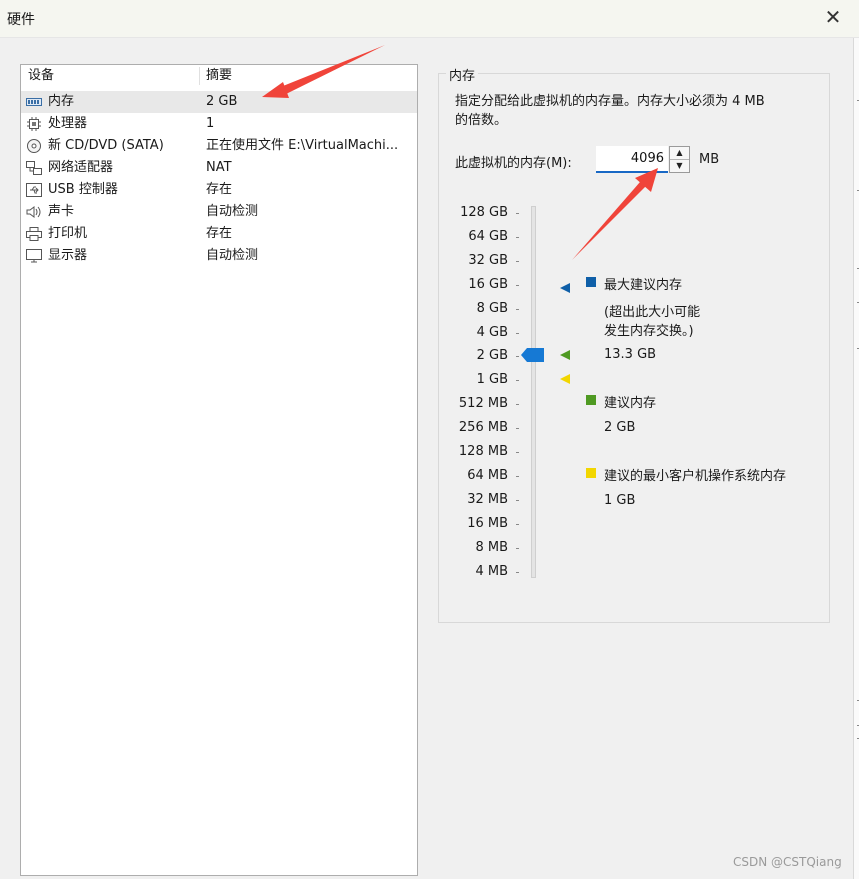 Image resolution: width=859 pixels, height=879 pixels. Describe the element at coordinates (34, 168) in the screenshot. I see `network-adapter-icon` at that location.